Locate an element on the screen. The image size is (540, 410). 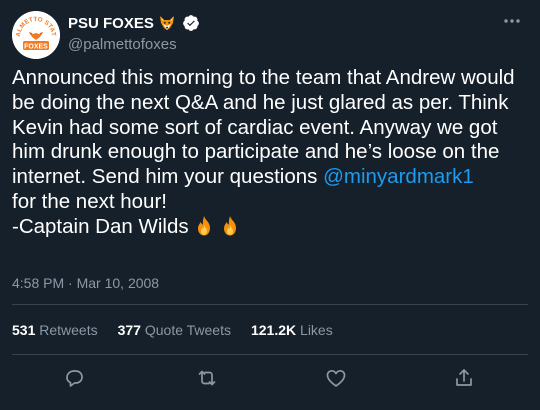
likes-label: Likes is located at coordinates (314, 330).